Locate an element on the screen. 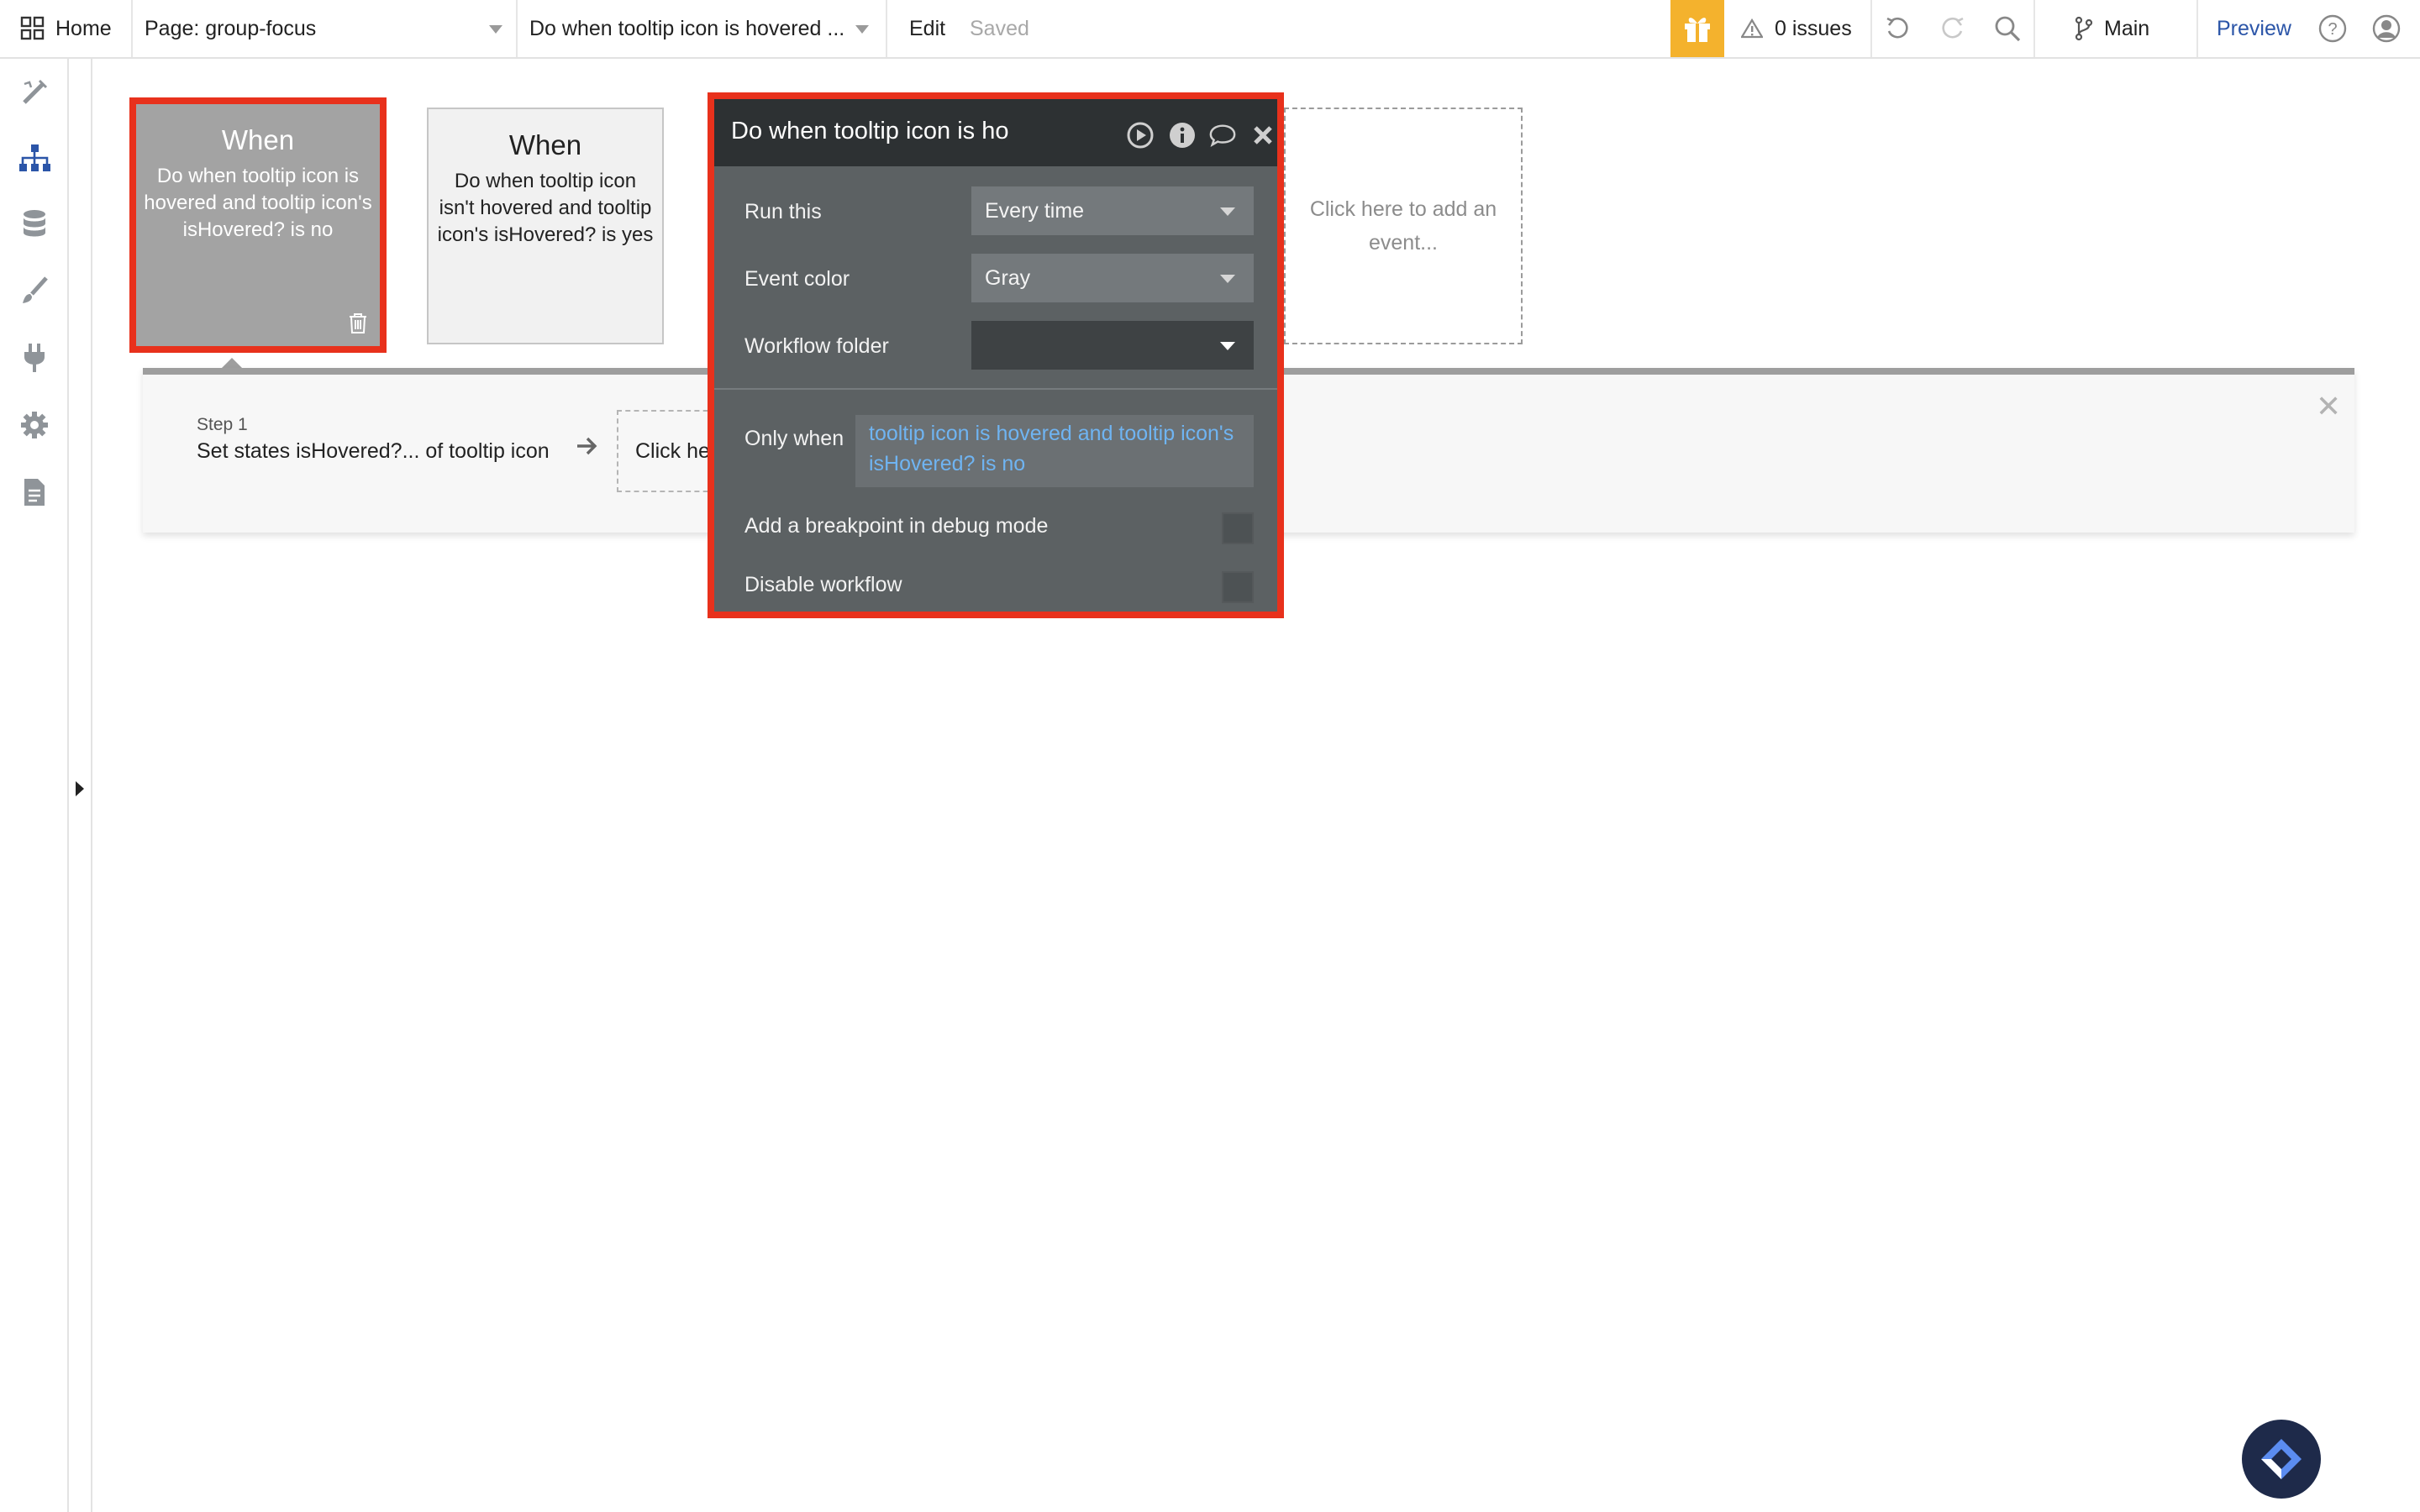 The image size is (2420, 1512). comment-button is located at coordinates (1223, 135).